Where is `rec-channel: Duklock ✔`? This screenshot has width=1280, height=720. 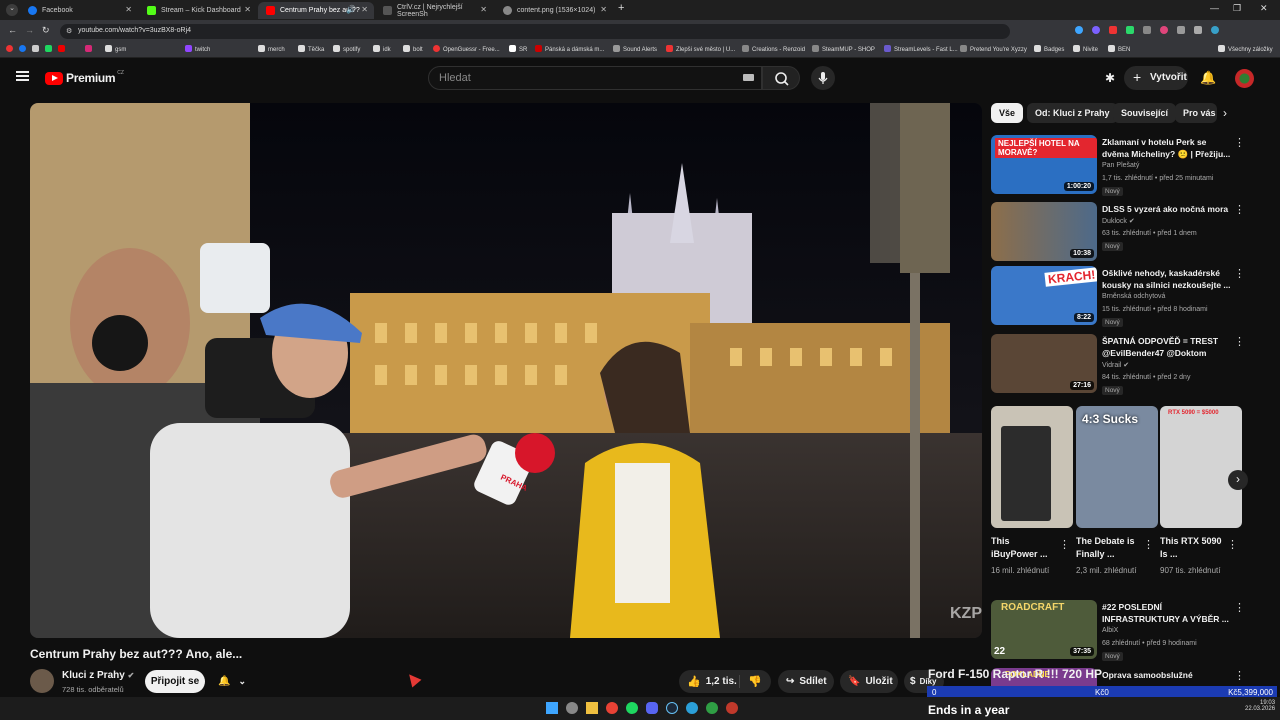
rec-channel: Duklock ✔ is located at coordinates (1118, 221).